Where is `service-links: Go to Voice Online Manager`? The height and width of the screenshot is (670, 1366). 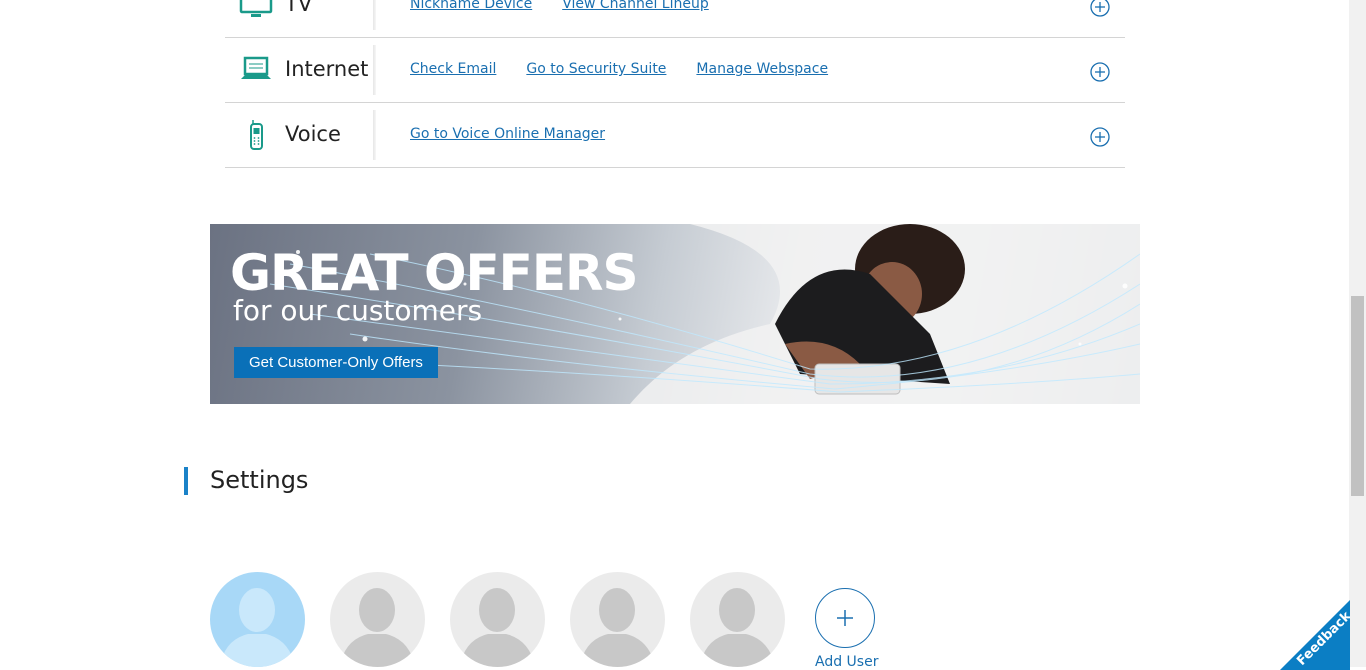
service-links: Go to Voice Online Manager is located at coordinates (507, 134).